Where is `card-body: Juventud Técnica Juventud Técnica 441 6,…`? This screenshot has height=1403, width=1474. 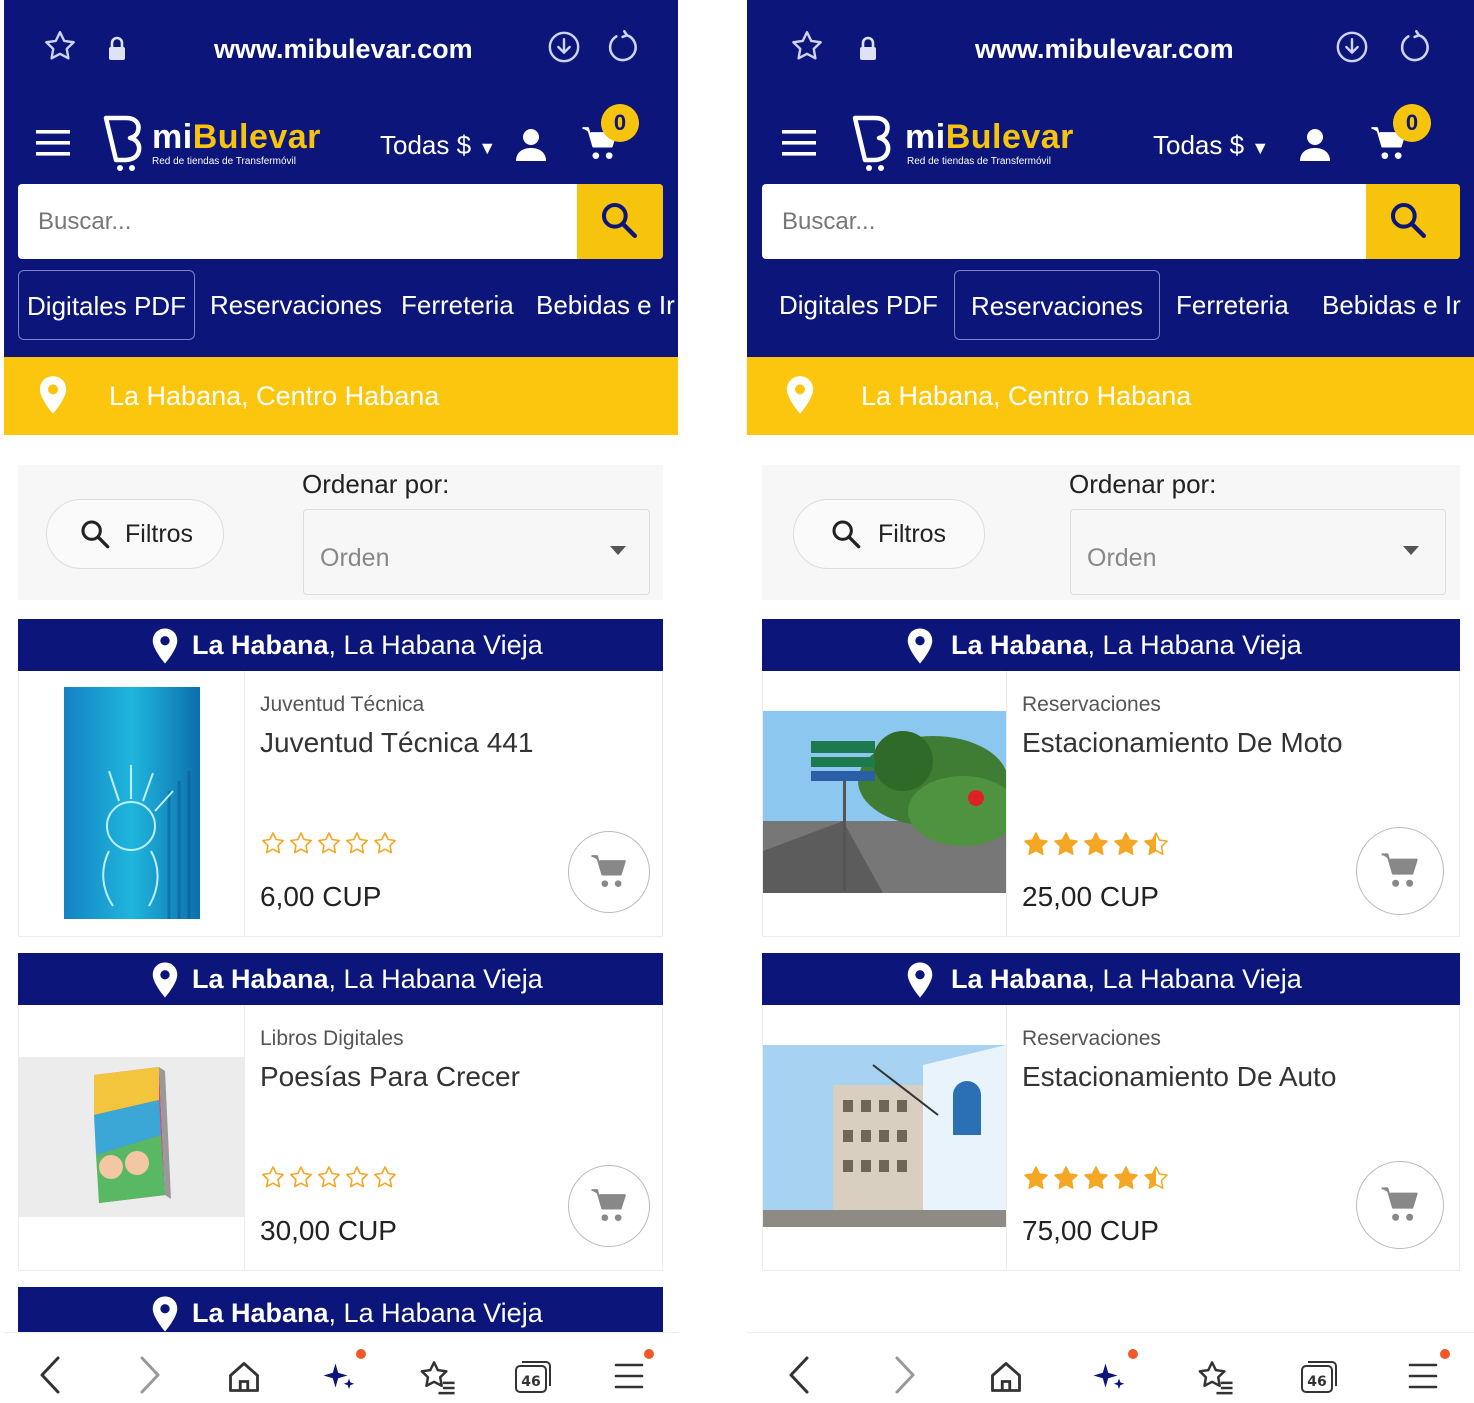
card-body: Juventud Técnica Juventud Técnica 441 6,… is located at coordinates (340, 804).